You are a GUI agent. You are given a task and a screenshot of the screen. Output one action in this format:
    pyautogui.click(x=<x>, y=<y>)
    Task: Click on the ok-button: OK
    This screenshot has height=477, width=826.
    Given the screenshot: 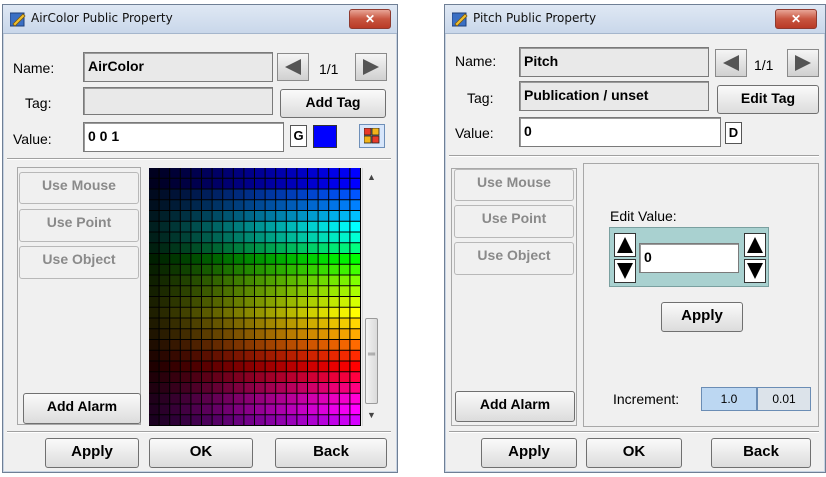 What is the action you would take?
    pyautogui.click(x=634, y=453)
    